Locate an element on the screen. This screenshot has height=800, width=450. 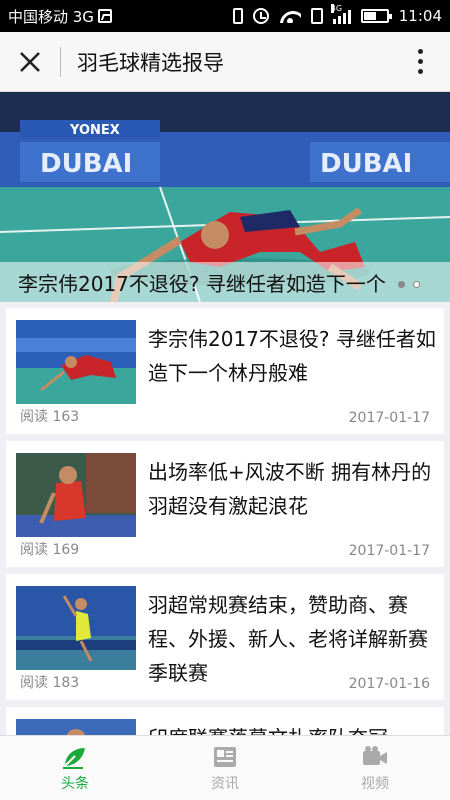
news-icon is located at coordinates (225, 757).